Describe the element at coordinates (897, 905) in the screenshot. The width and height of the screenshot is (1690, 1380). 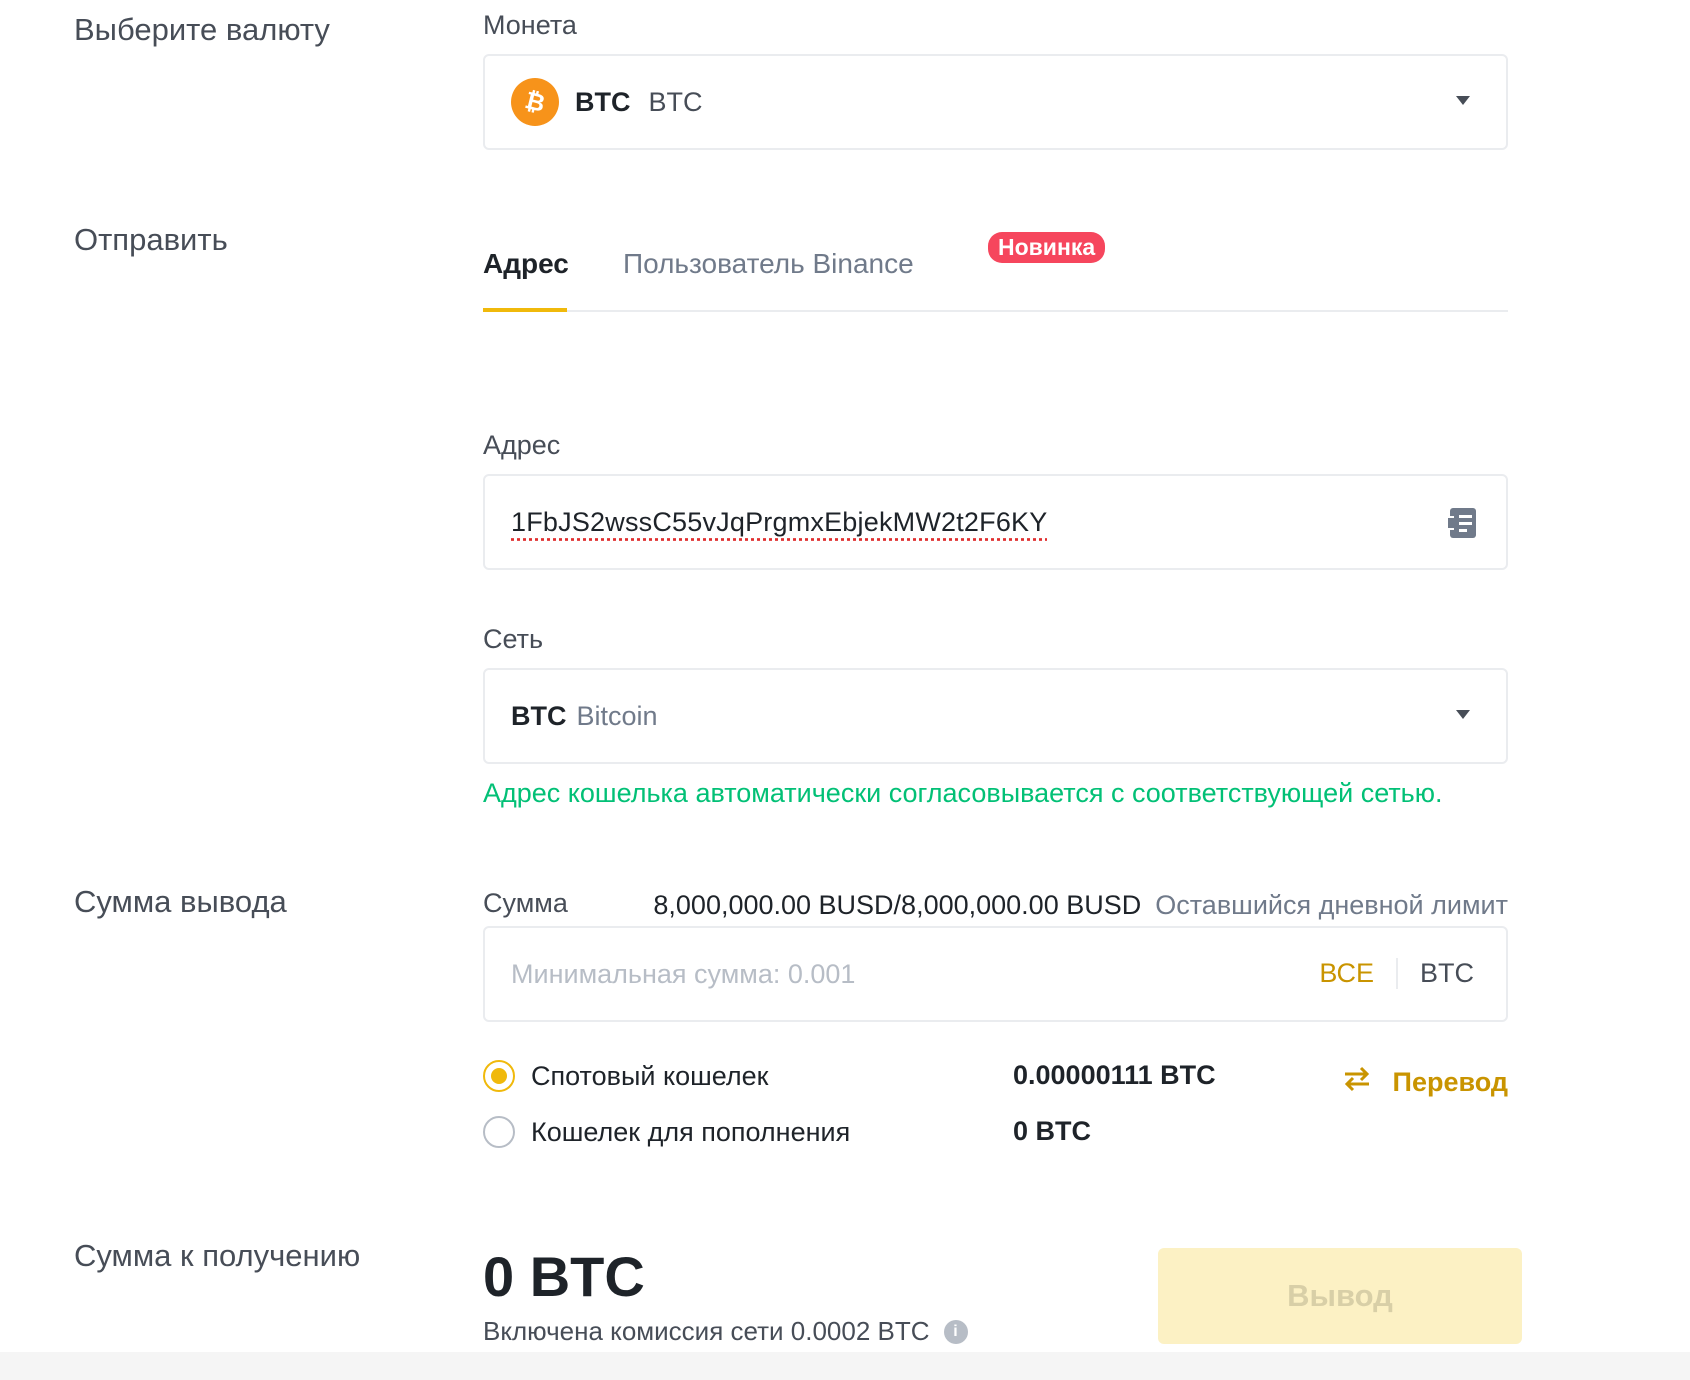
I see `daily-limit-value: 8,000,000.00 BUSD/8,000,000.00 BUSD` at that location.